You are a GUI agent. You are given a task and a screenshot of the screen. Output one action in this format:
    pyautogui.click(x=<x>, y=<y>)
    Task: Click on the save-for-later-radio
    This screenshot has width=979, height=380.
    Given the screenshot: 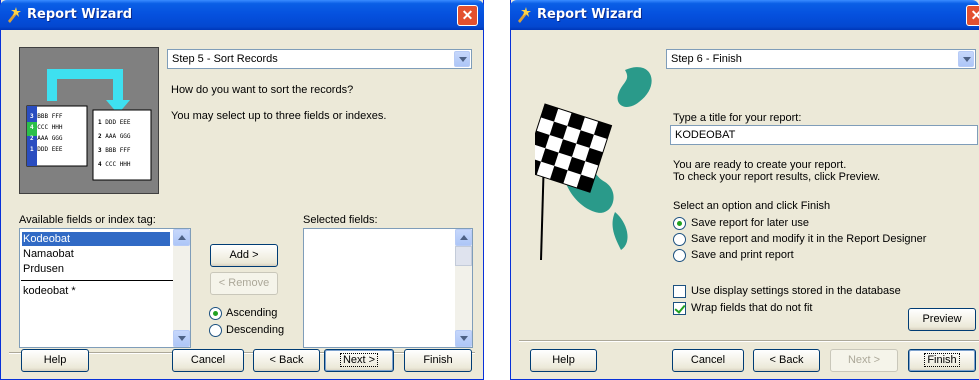 What is the action you would take?
    pyautogui.click(x=679, y=223)
    